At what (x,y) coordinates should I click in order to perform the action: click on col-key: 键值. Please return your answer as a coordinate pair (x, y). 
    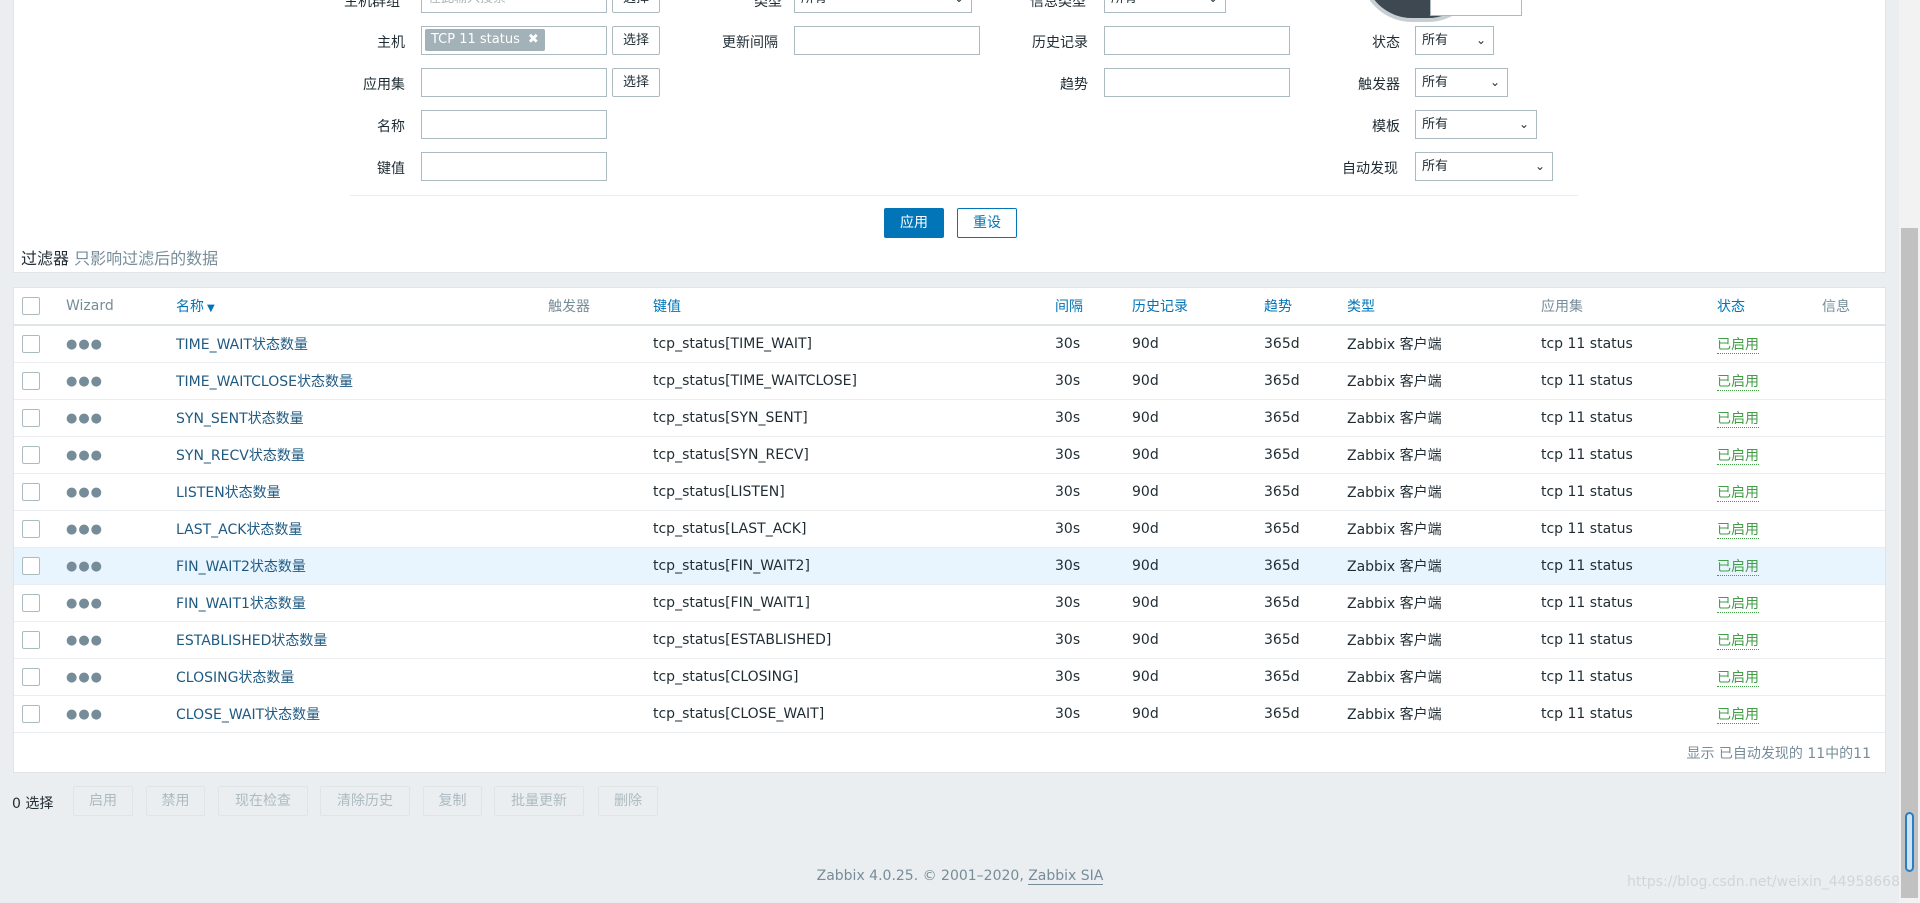
    Looking at the image, I should click on (854, 307).